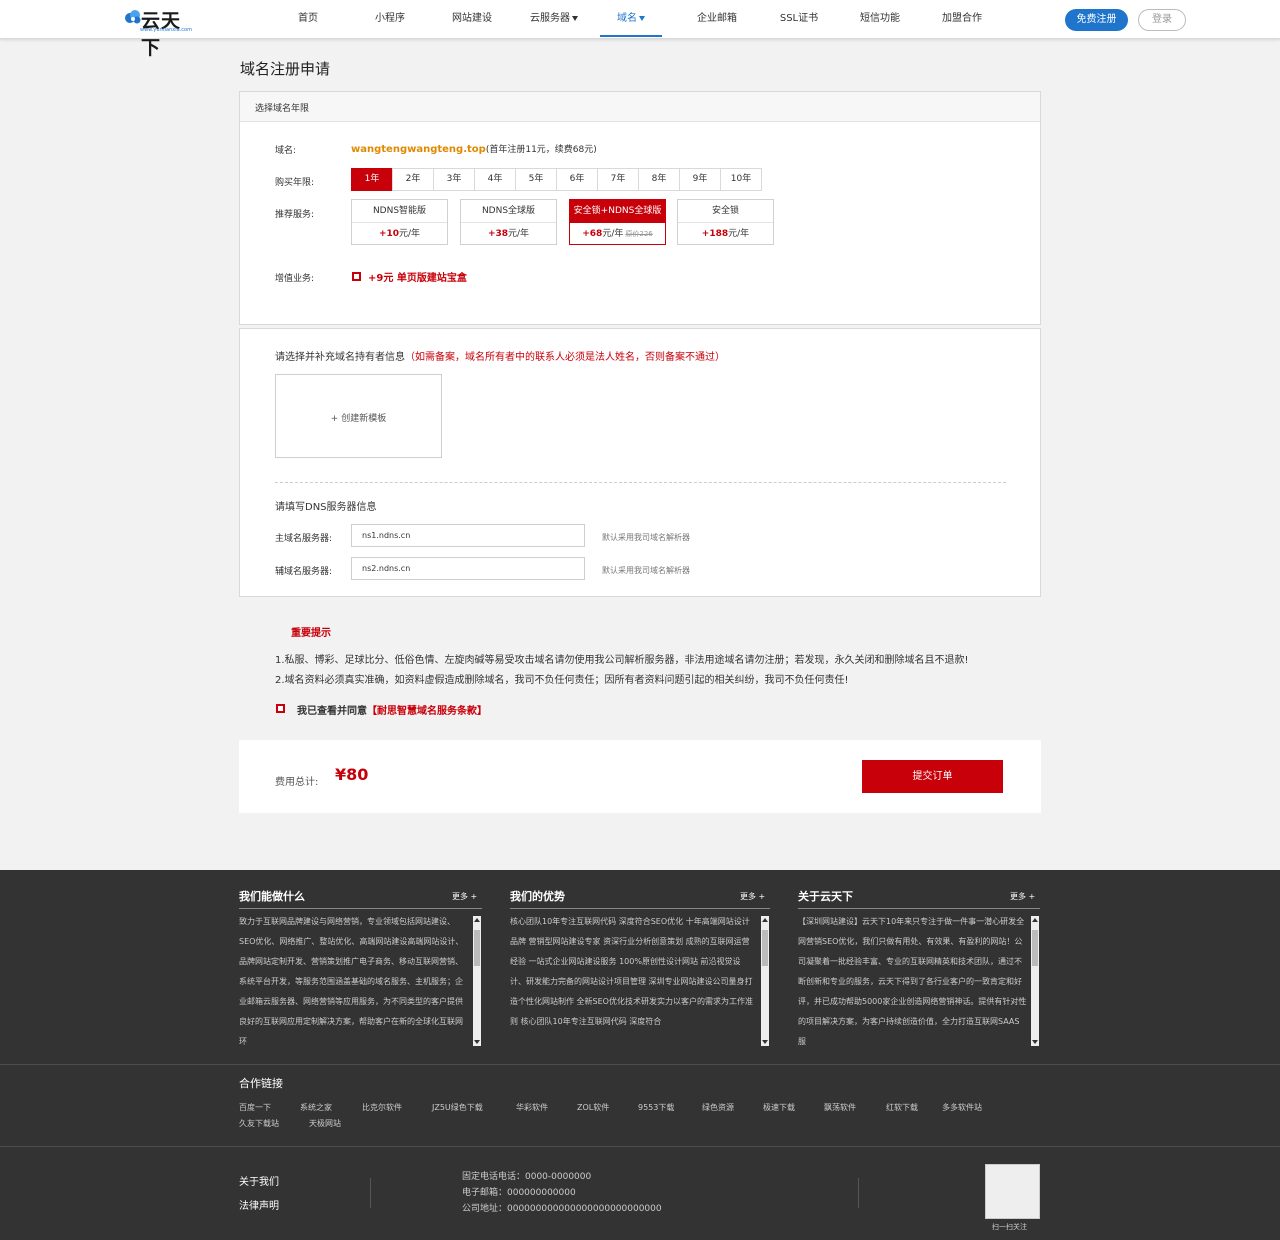 The height and width of the screenshot is (1240, 1280). Describe the element at coordinates (468, 568) in the screenshot. I see `secondary-dns-input: ns2.ndns.cn` at that location.